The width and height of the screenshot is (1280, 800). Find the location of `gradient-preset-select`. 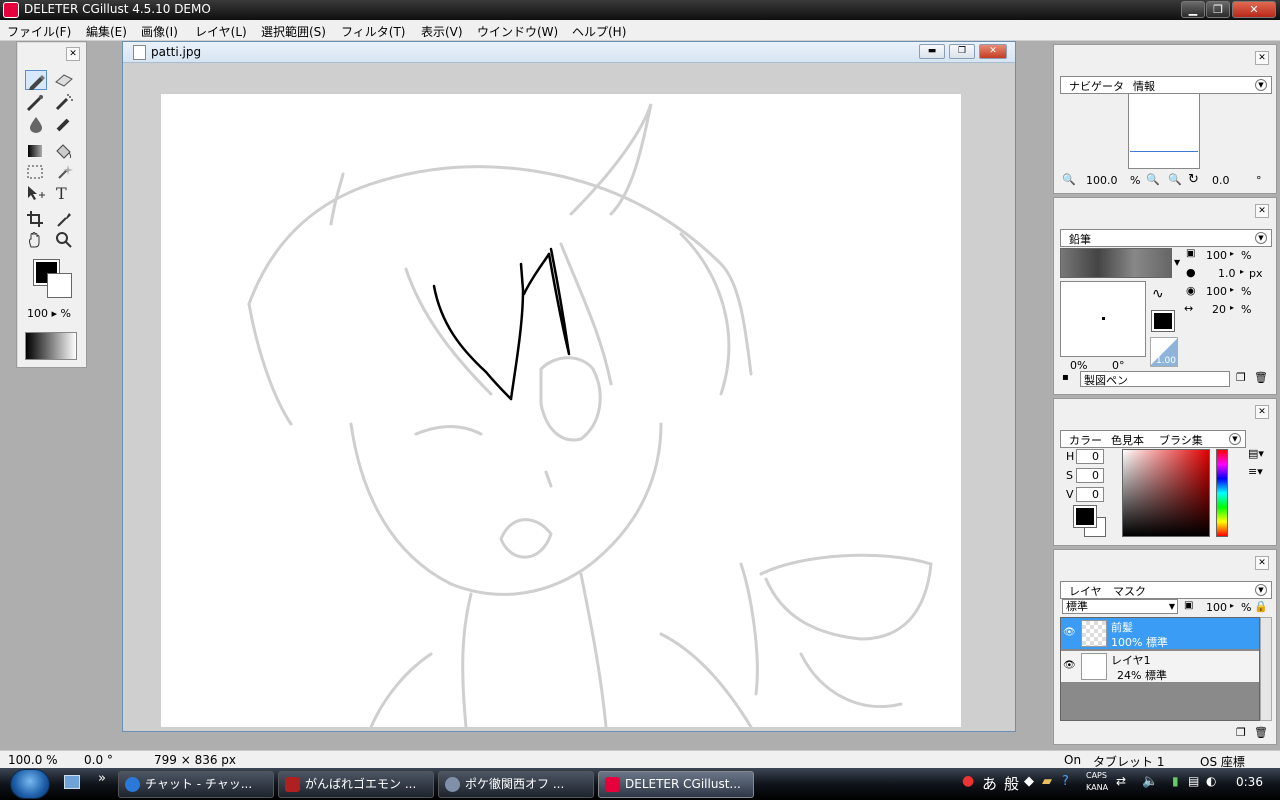

gradient-preset-select is located at coordinates (51, 346).